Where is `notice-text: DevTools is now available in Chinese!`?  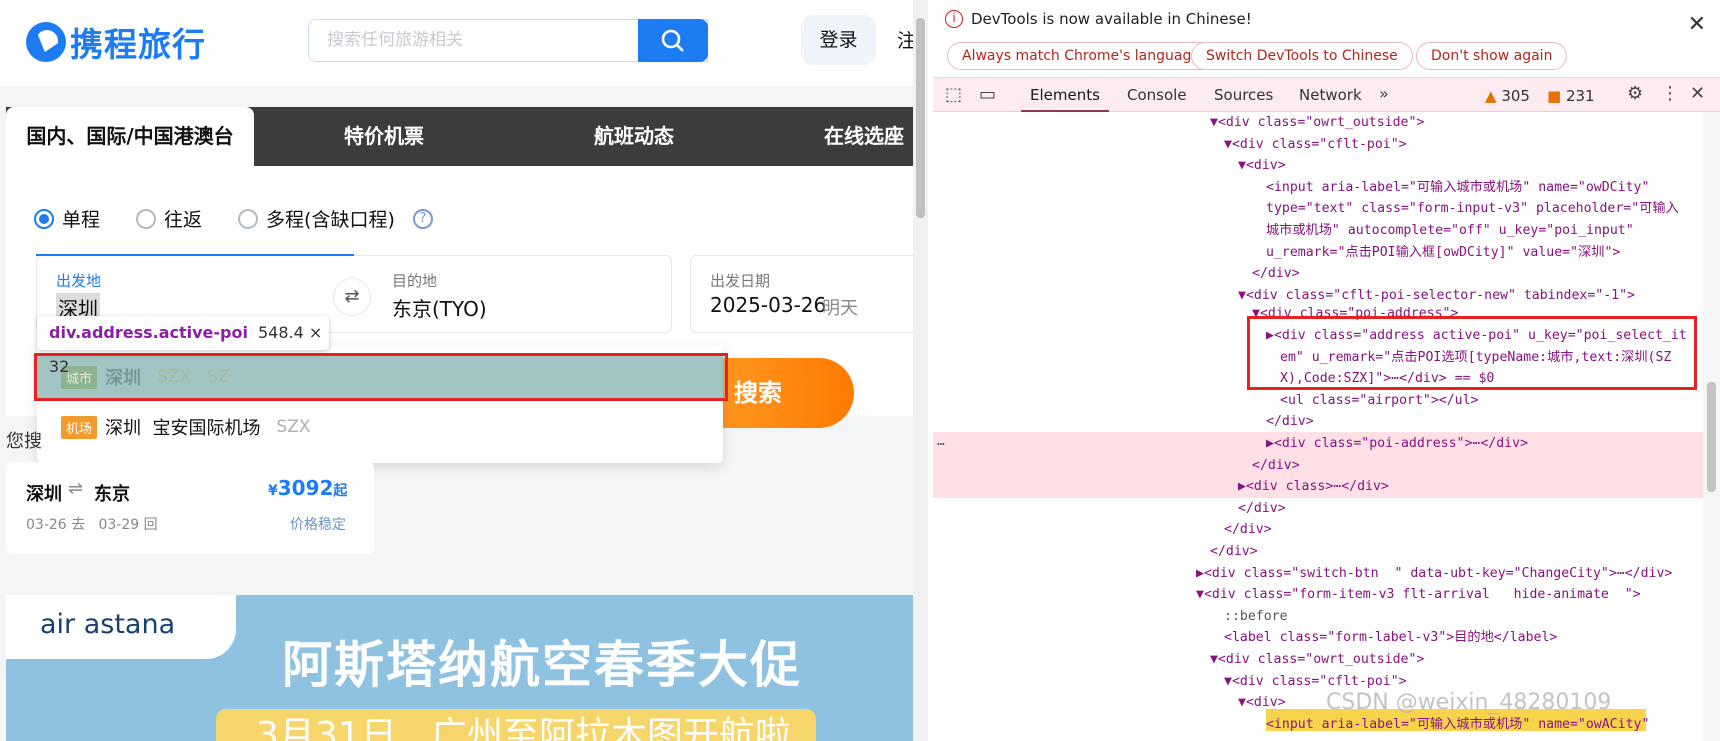 notice-text: DevTools is now available in Chinese! is located at coordinates (1111, 19).